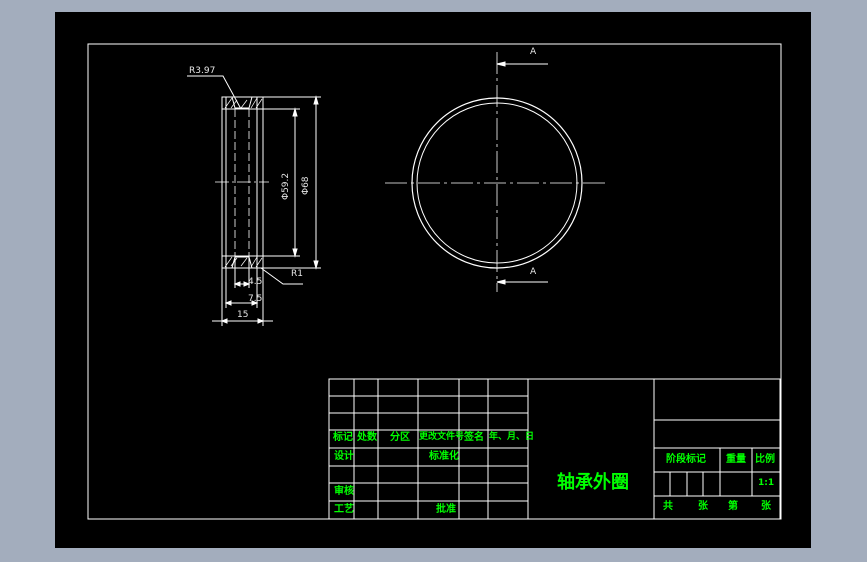  I want to click on approve-label: 批准, so click(446, 509).